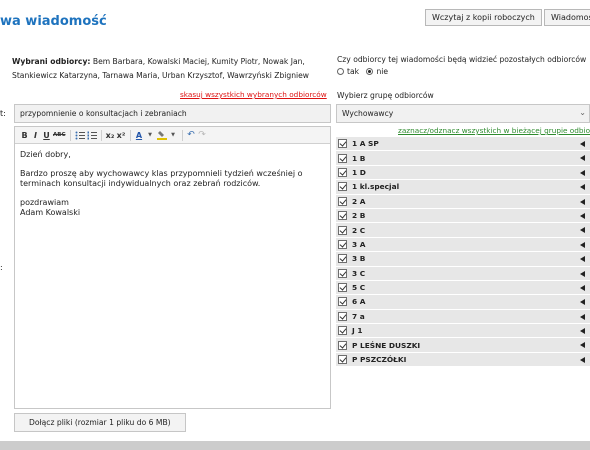  Describe the element at coordinates (191, 135) in the screenshot. I see `undo-icon: ↶` at that location.